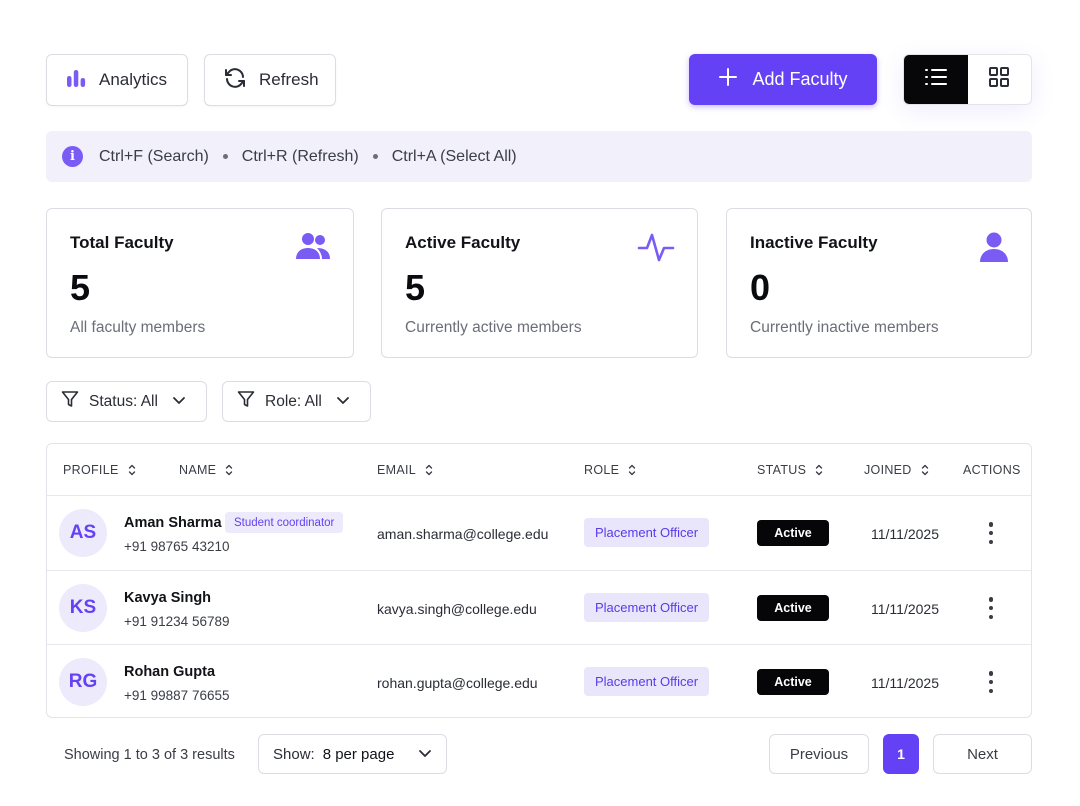 The height and width of the screenshot is (806, 1080). What do you see at coordinates (177, 621) in the screenshot?
I see `faculty-phone: +91 91234 56789` at bounding box center [177, 621].